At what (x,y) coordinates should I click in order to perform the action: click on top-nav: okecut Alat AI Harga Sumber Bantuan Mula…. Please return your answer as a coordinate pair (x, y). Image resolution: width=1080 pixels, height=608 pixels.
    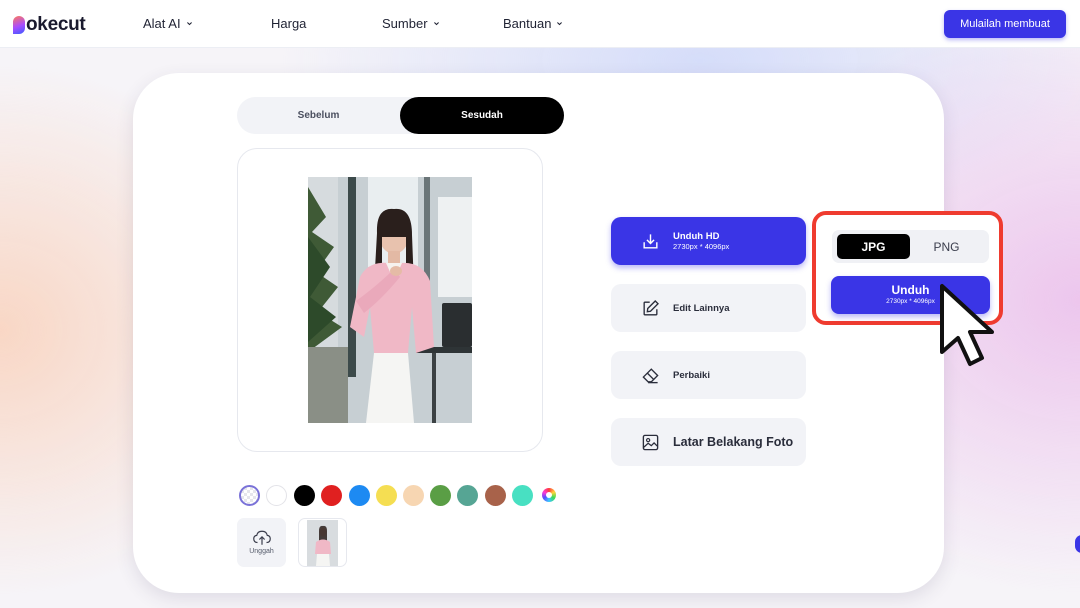
    Looking at the image, I should click on (540, 24).